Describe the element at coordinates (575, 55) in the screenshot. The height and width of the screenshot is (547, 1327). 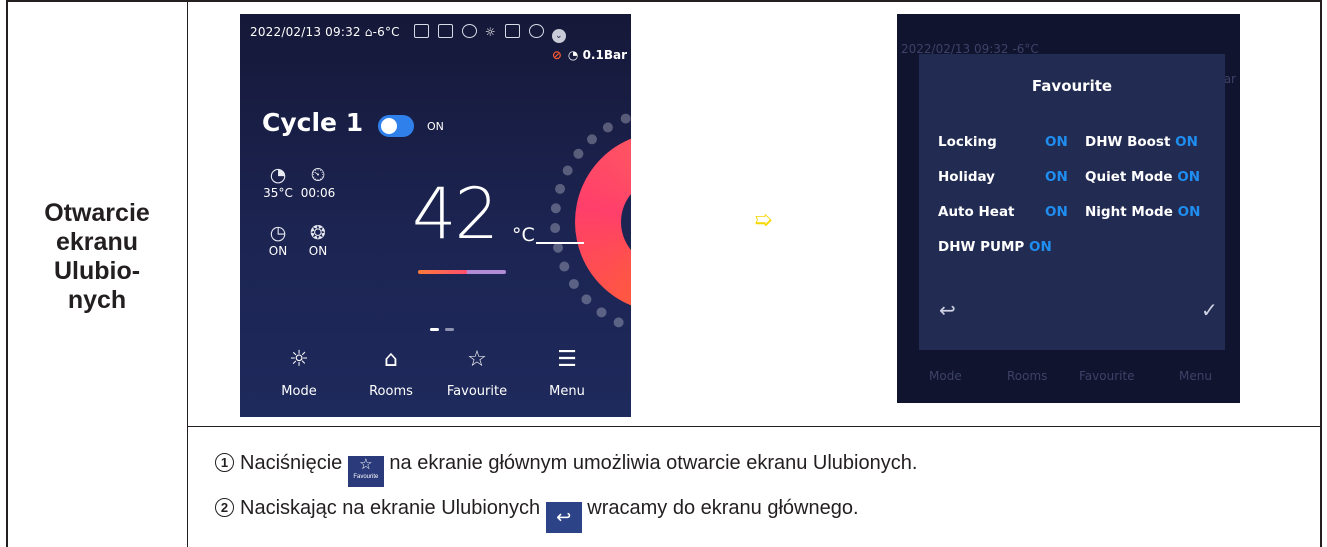
I see `pressure-gauge-icon: ◔` at that location.